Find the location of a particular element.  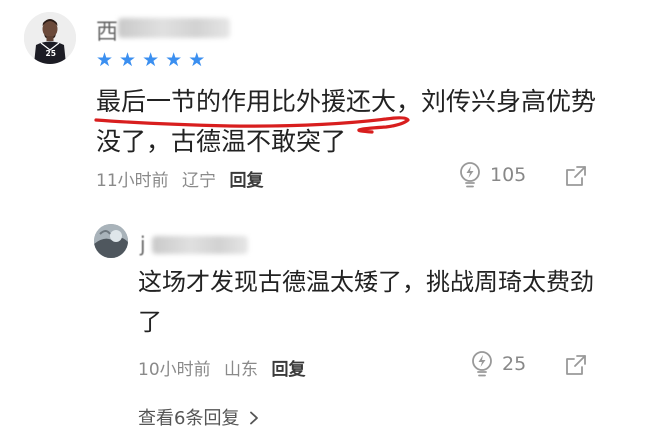

reply-avatar is located at coordinates (111, 241).